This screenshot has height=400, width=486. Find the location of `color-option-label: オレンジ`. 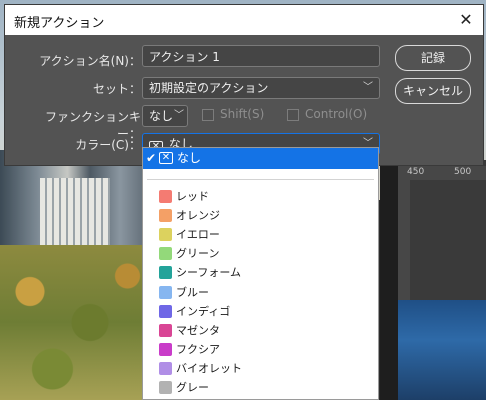

color-option-label: オレンジ is located at coordinates (198, 216).